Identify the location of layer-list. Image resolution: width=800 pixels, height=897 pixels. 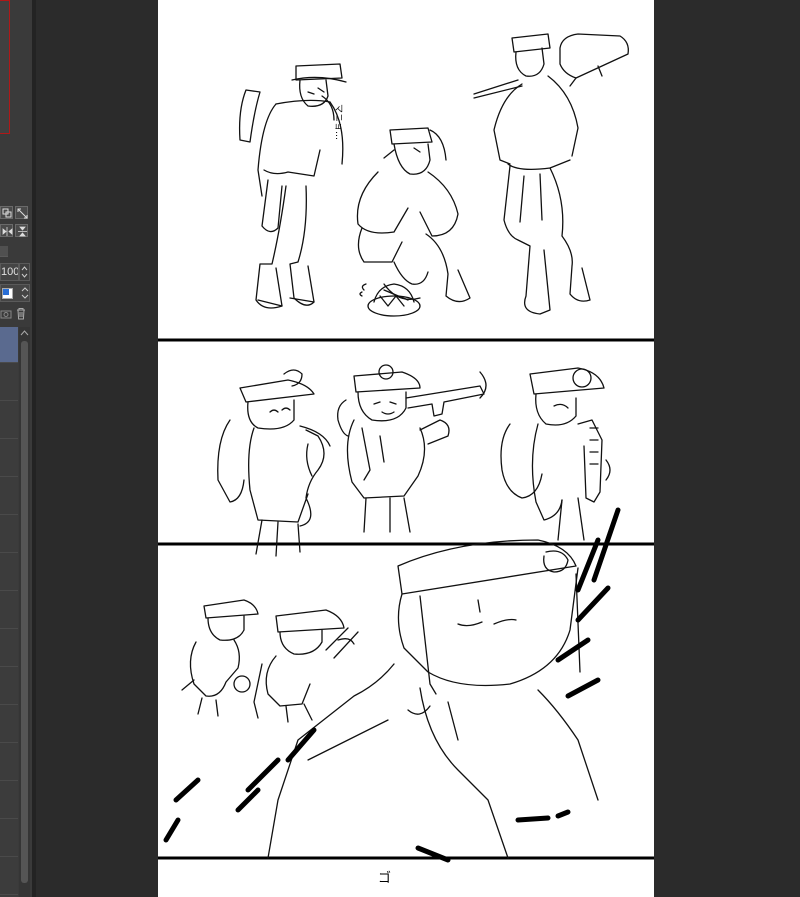
(9, 612).